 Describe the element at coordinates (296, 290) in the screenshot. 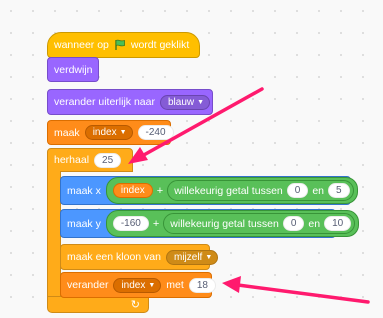

I see `arrow-to-change-value-icon` at that location.